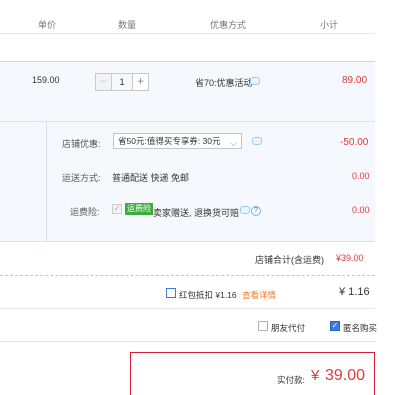  What do you see at coordinates (250, 210) in the screenshot?
I see `help-icon: ?` at bounding box center [250, 210].